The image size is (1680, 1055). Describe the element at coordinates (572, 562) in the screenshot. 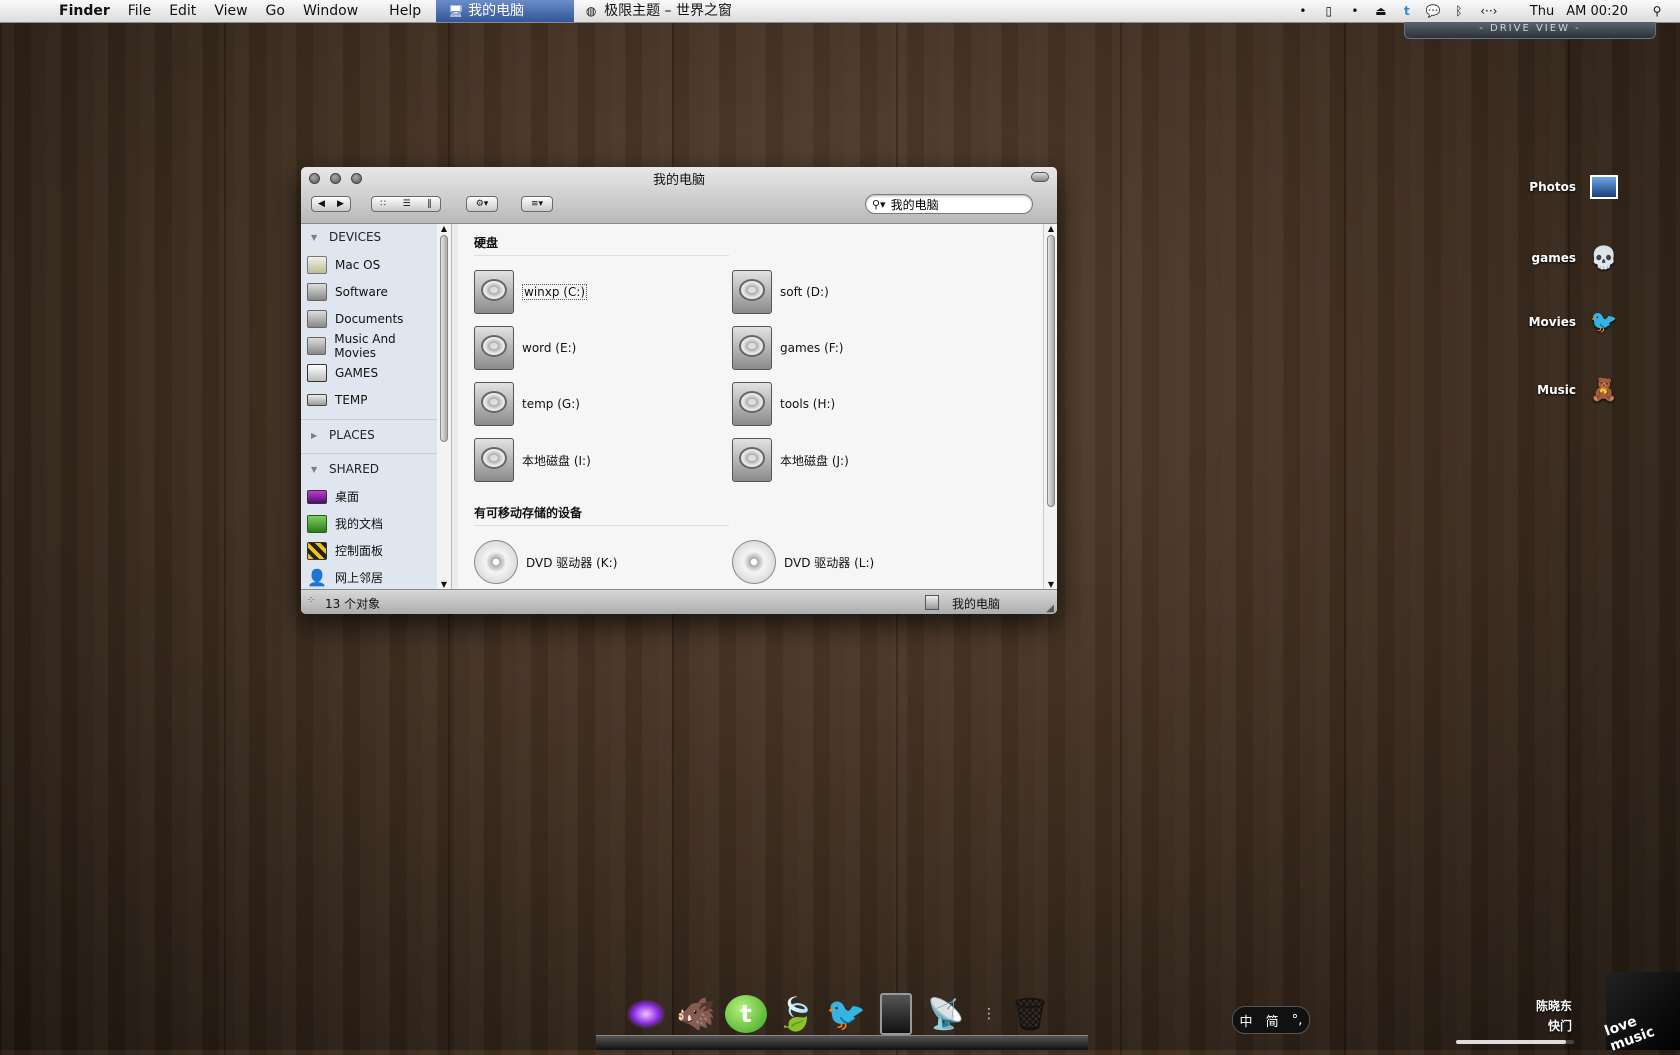

I see `drive-label: DVD 驱动器 (K:)` at that location.